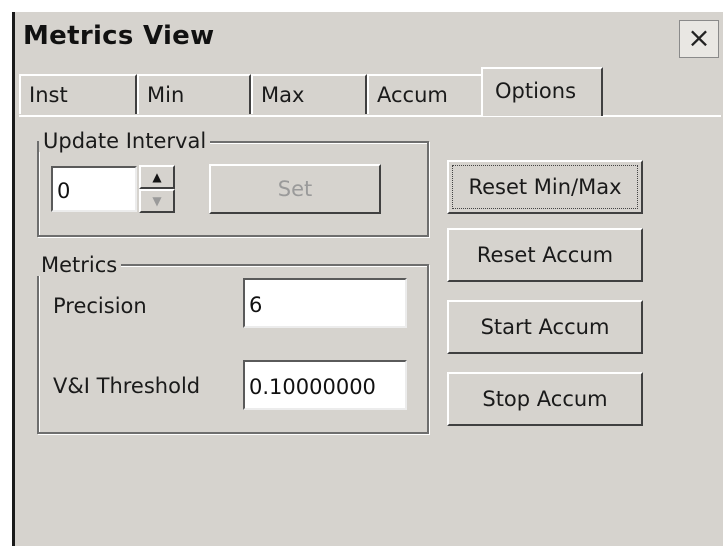  I want to click on reset-min-max-button: Reset Min/Max, so click(545, 187).